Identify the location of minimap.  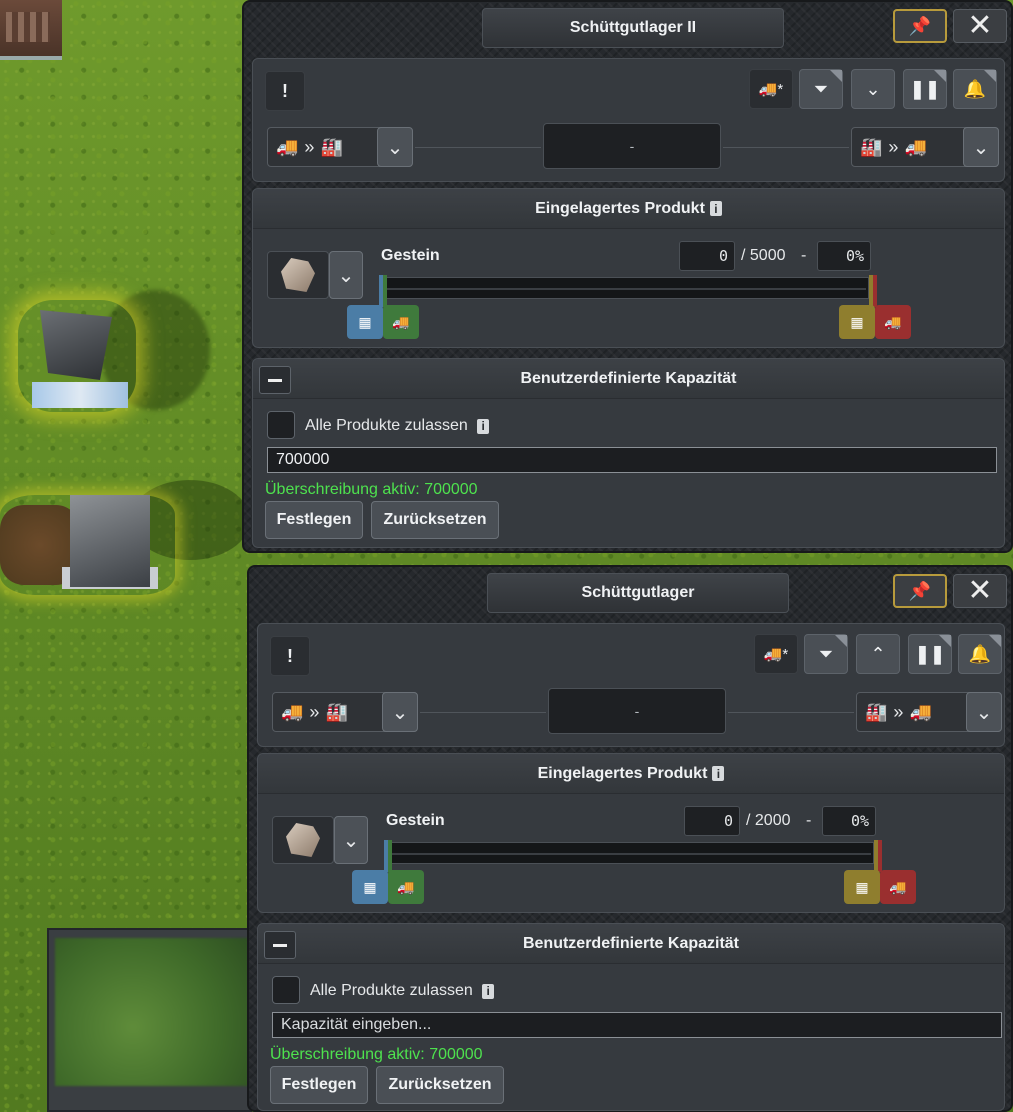
(152, 1012).